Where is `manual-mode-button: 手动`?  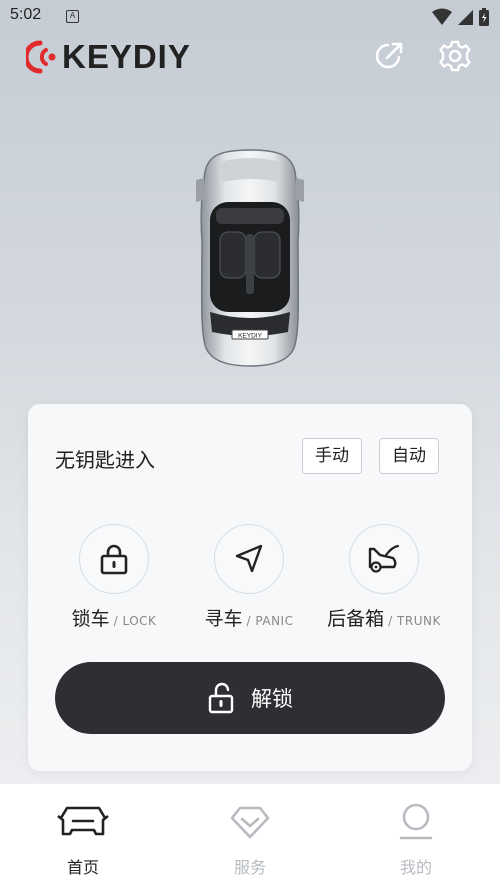
manual-mode-button: 手动 is located at coordinates (332, 456).